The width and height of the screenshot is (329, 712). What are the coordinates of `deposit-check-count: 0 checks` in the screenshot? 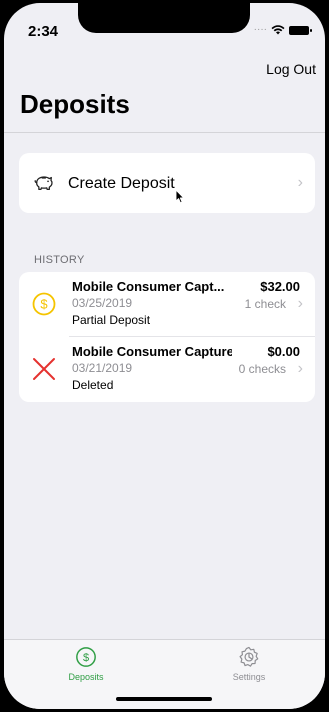 It's located at (262, 369).